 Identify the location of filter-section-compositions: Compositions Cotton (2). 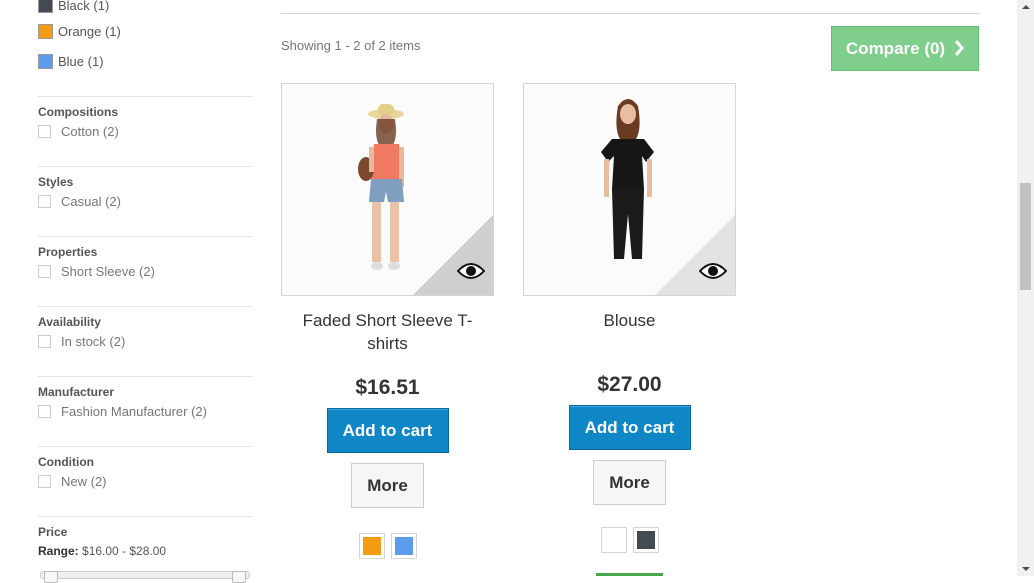
(145, 117).